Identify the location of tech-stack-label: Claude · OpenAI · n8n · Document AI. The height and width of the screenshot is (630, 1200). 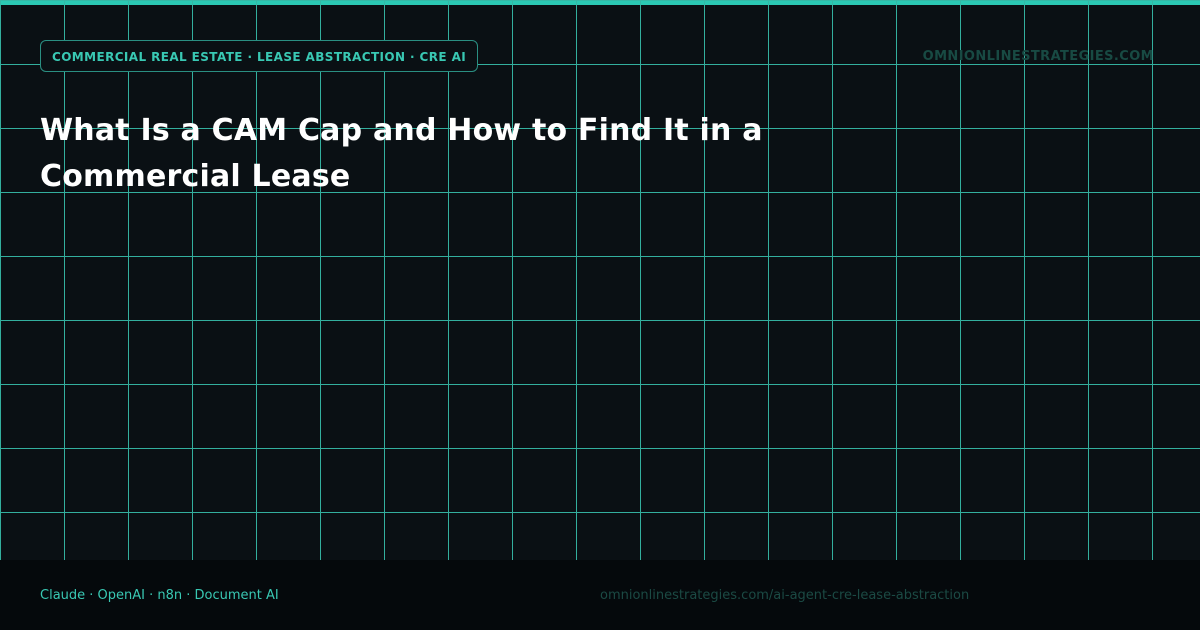
(159, 595).